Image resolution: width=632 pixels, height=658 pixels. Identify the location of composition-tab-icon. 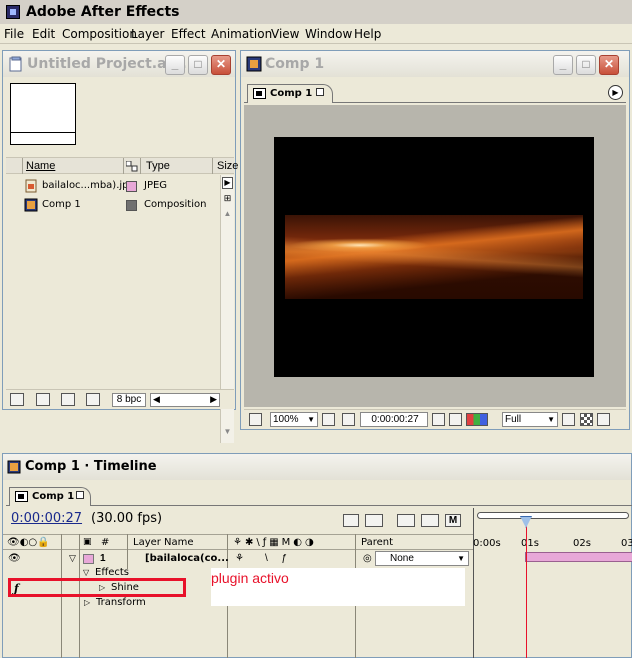
(259, 93).